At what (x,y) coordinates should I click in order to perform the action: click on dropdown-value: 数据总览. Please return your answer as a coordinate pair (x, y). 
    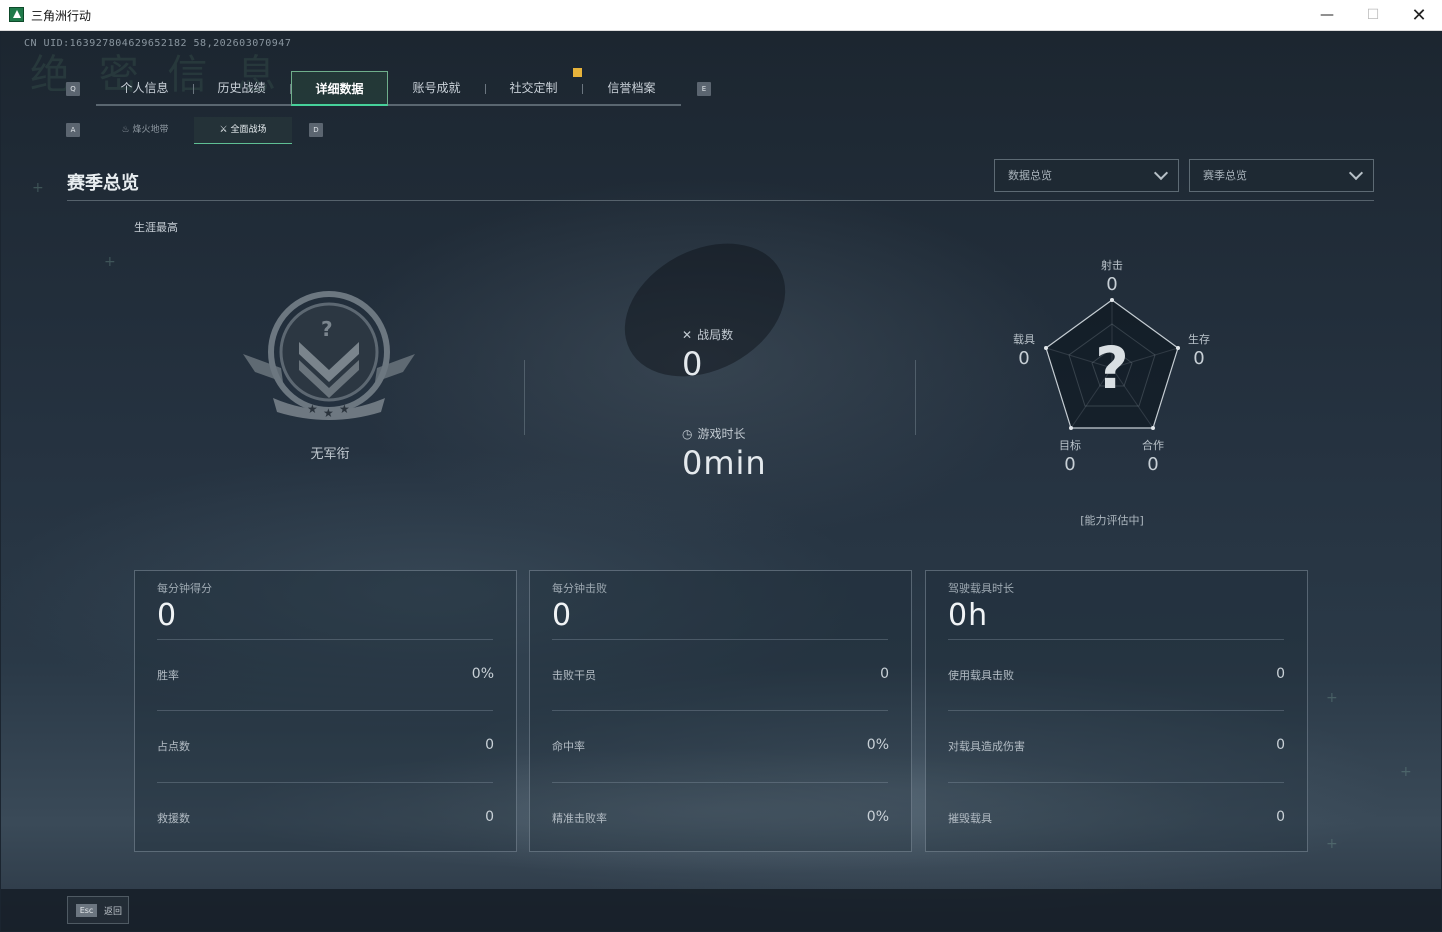
    Looking at the image, I should click on (1030, 175).